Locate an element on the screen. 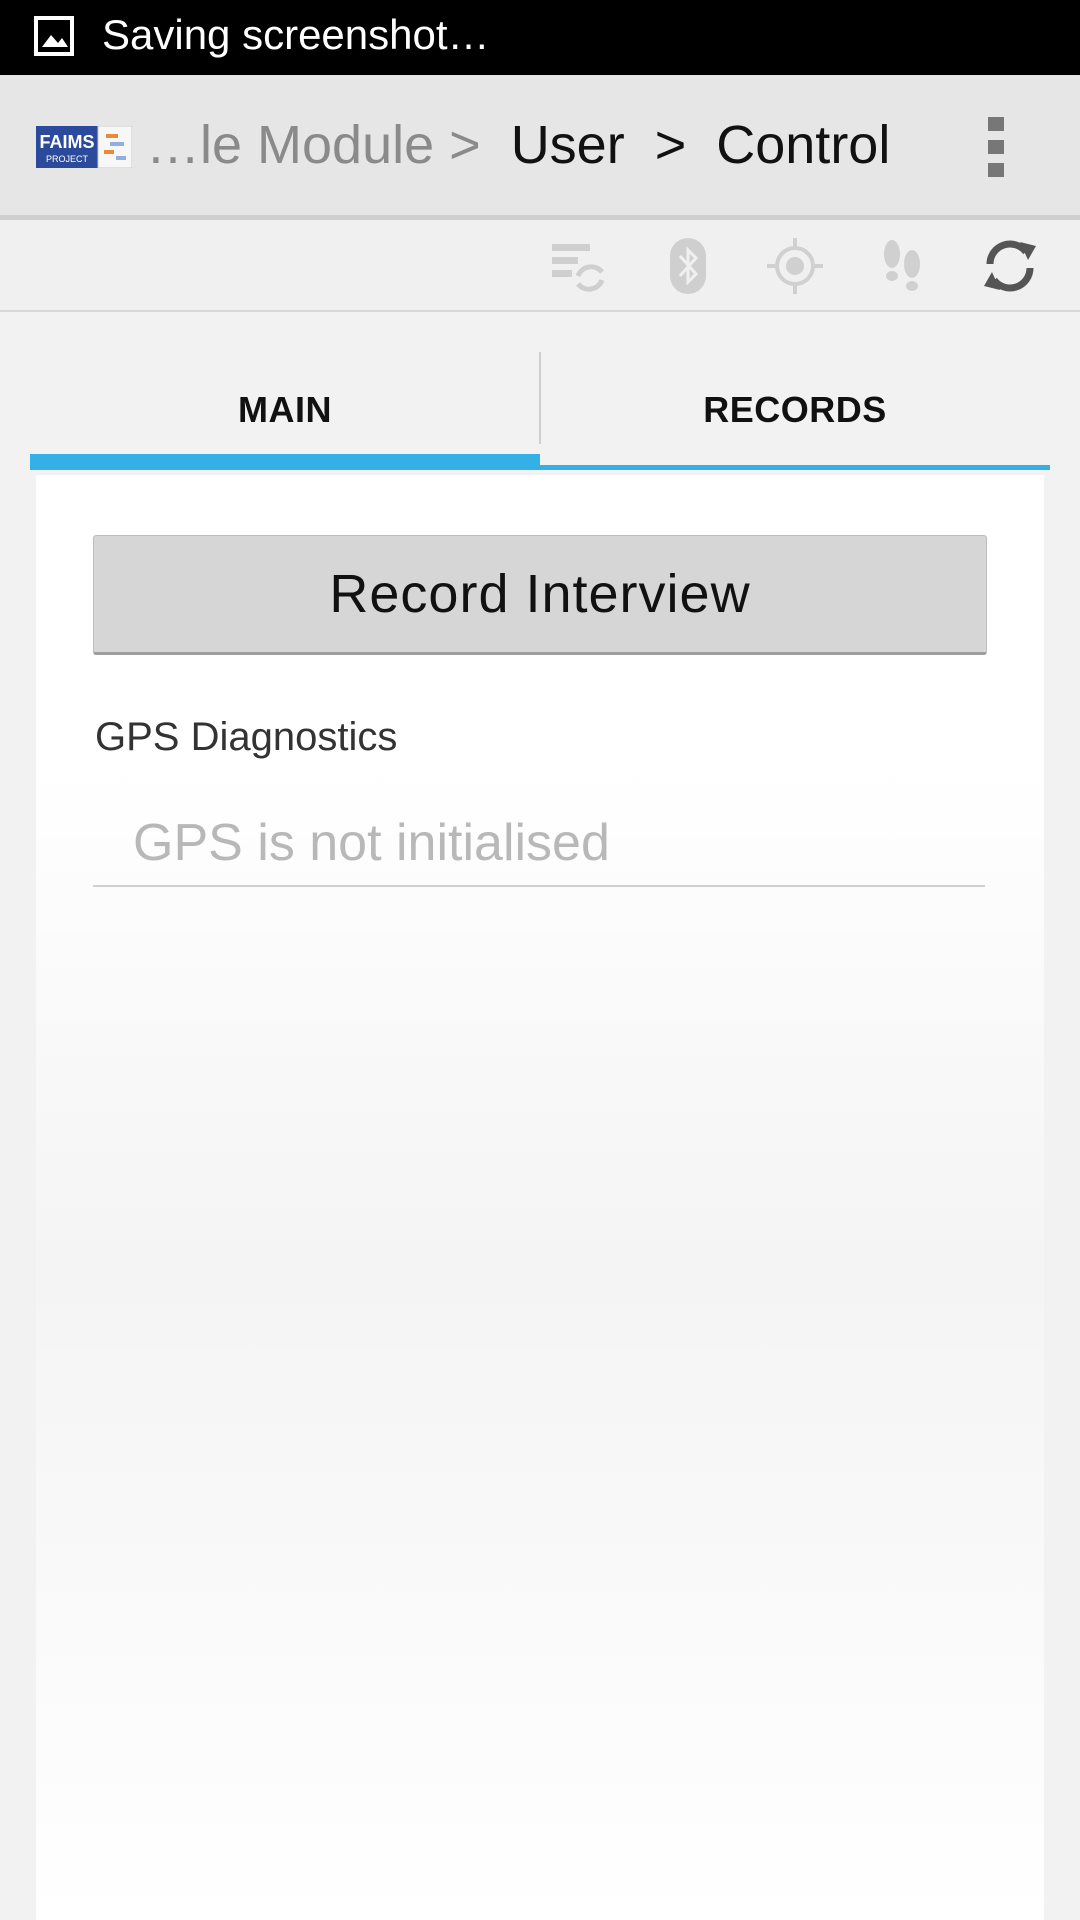  faims-logo: FAIMS PROJECT is located at coordinates (84, 147).